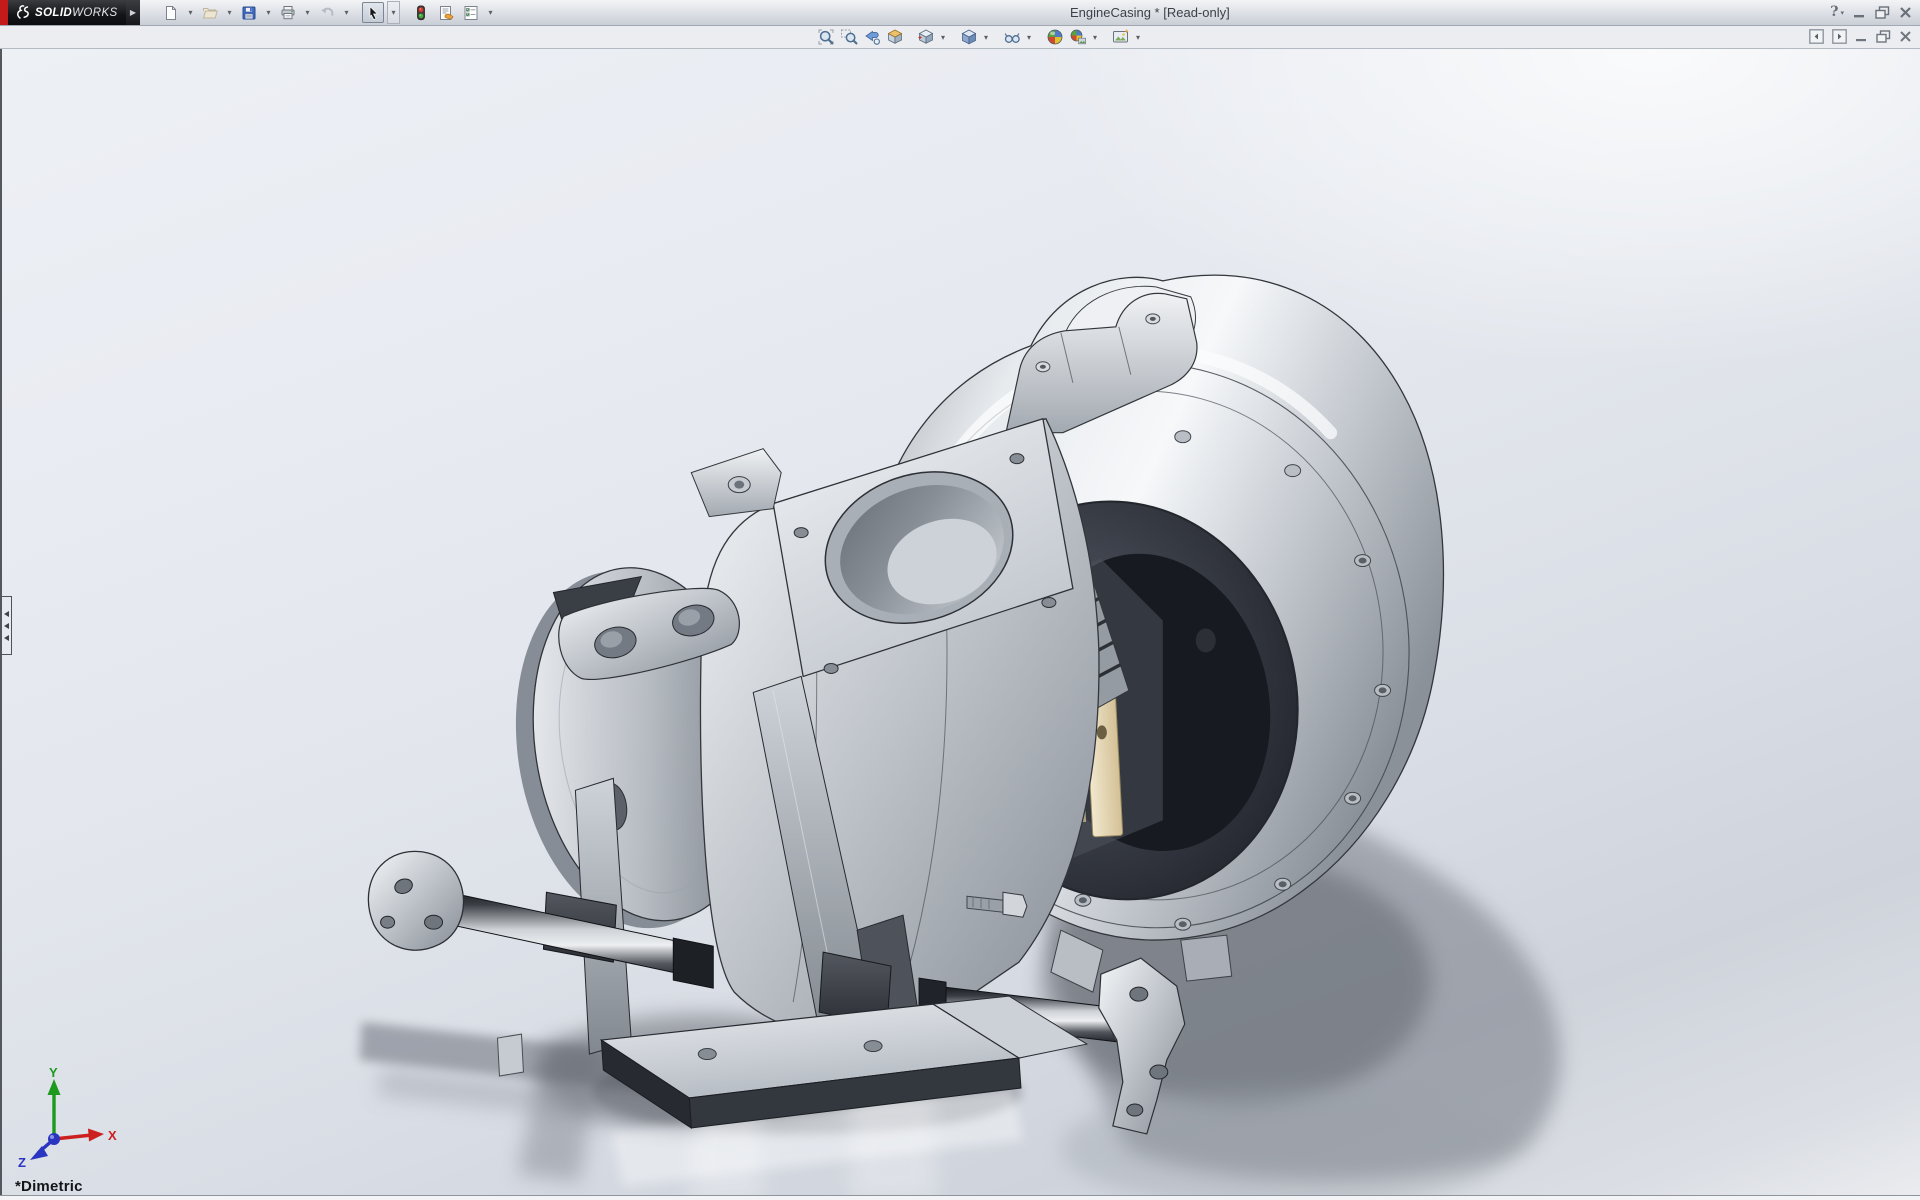 The image size is (1920, 1200). I want to click on open-button, so click(210, 12).